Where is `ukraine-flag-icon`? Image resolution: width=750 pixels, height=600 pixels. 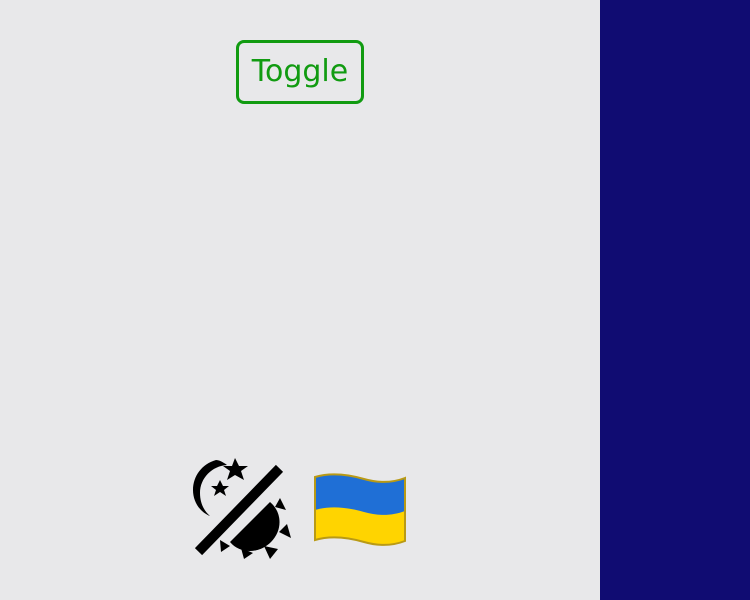 ukraine-flag-icon is located at coordinates (360, 510).